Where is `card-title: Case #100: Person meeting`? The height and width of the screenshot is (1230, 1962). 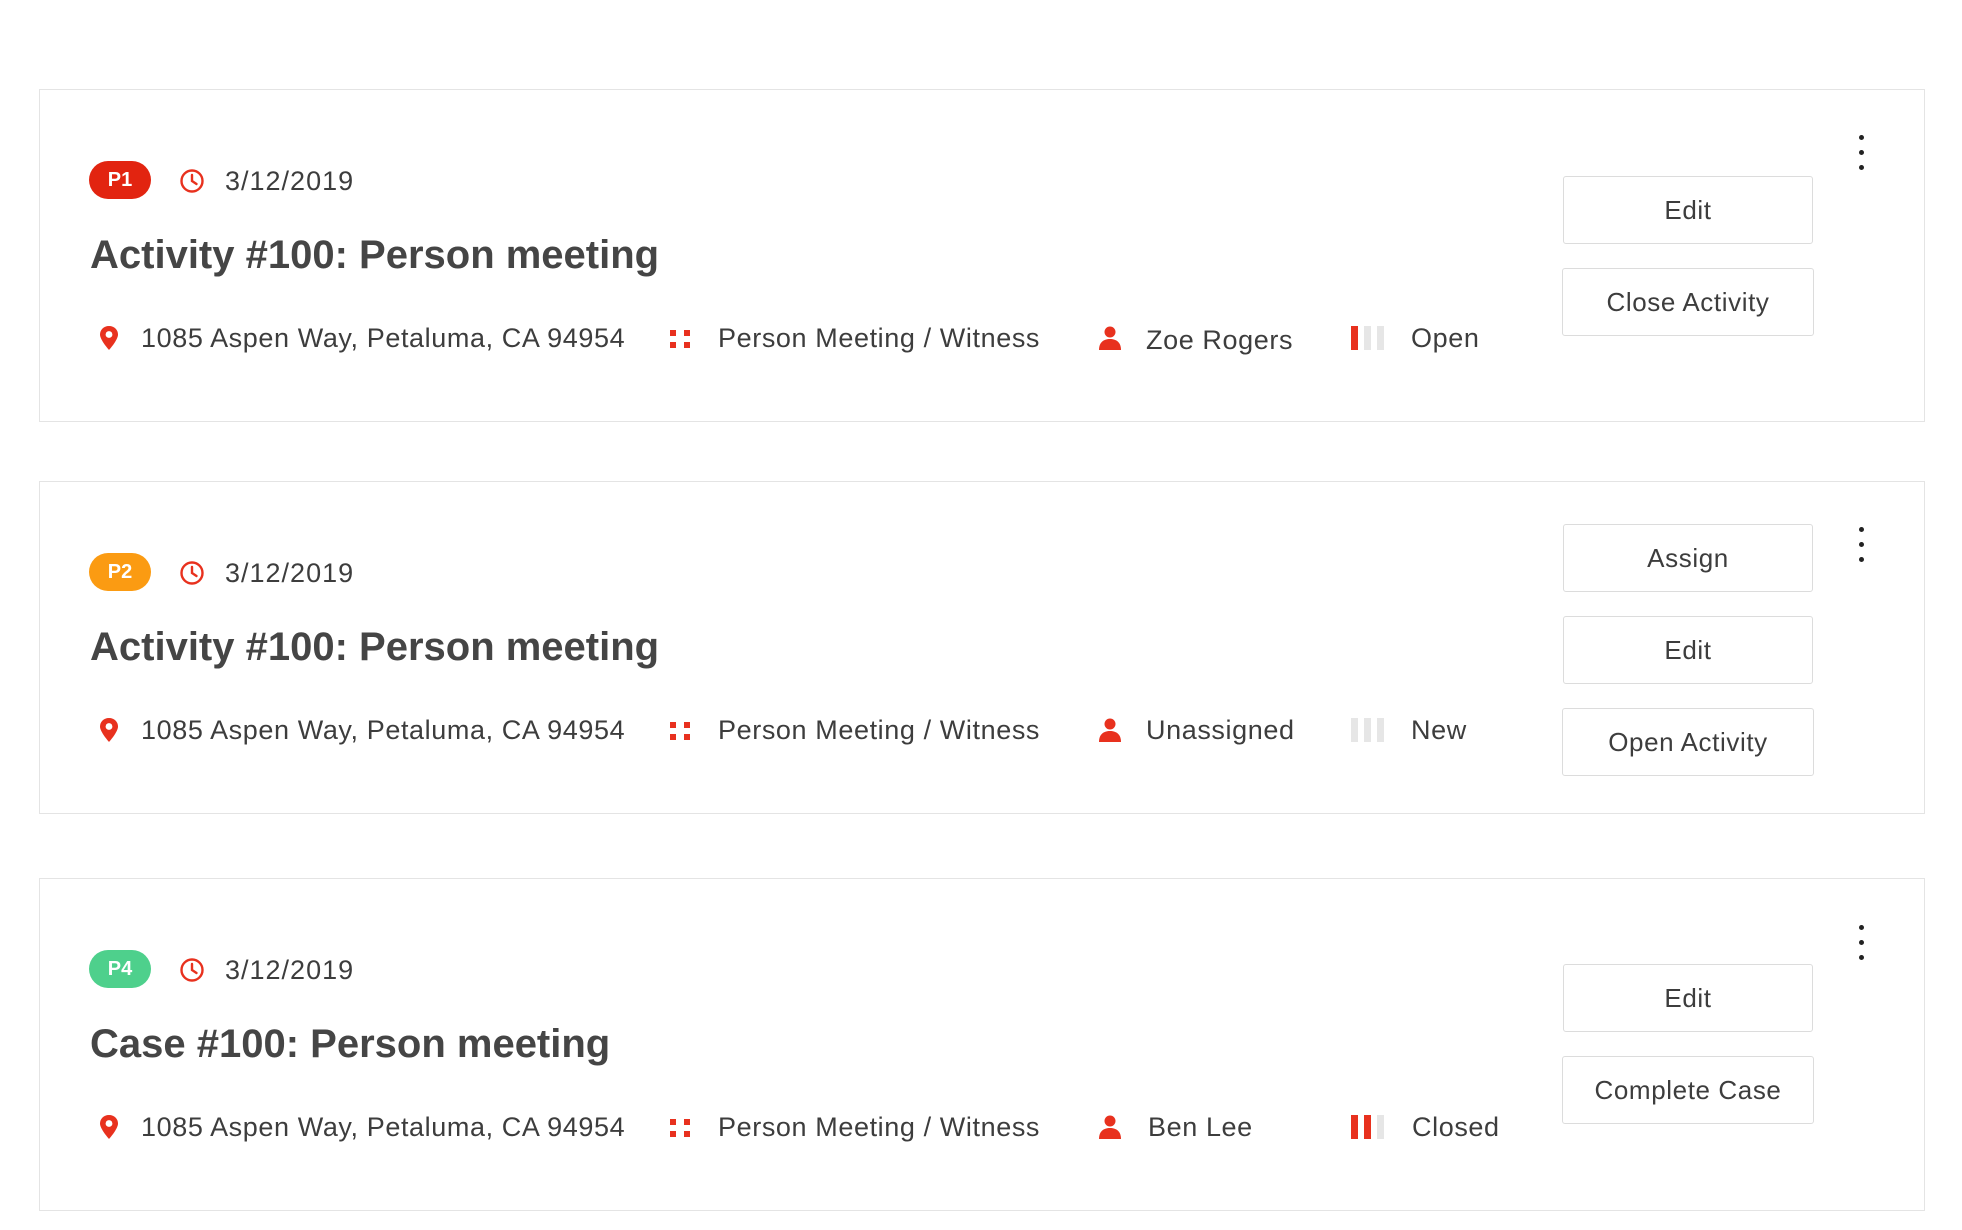 card-title: Case #100: Person meeting is located at coordinates (350, 1044).